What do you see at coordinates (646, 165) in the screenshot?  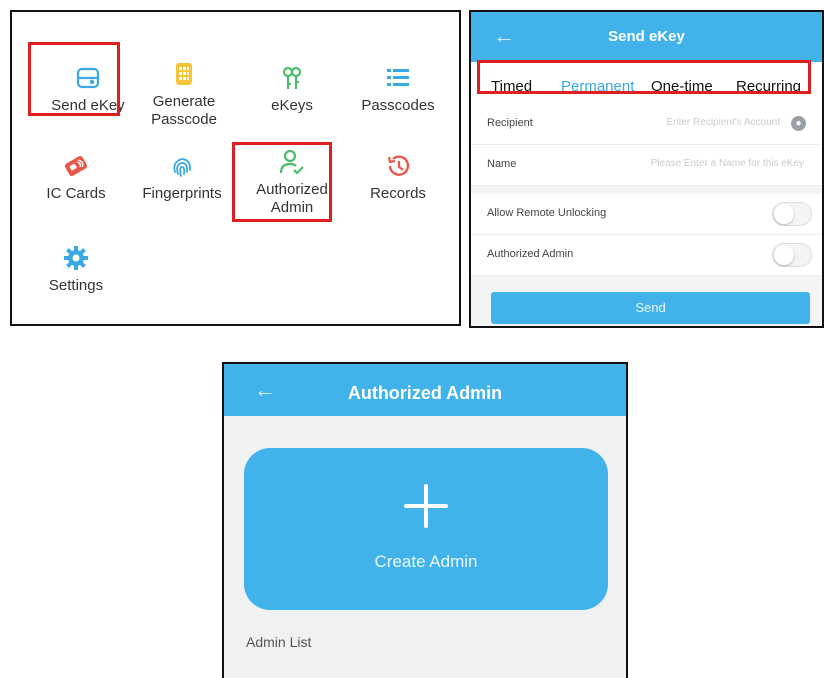 I see `name-row: Name Please Enter a Name for this eKey` at bounding box center [646, 165].